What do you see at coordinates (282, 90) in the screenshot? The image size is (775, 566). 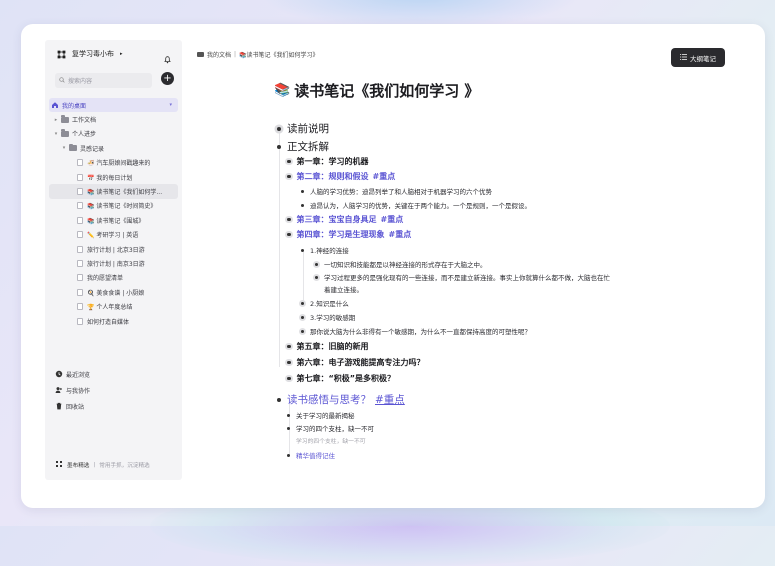 I see `books-icon: 📚` at bounding box center [282, 90].